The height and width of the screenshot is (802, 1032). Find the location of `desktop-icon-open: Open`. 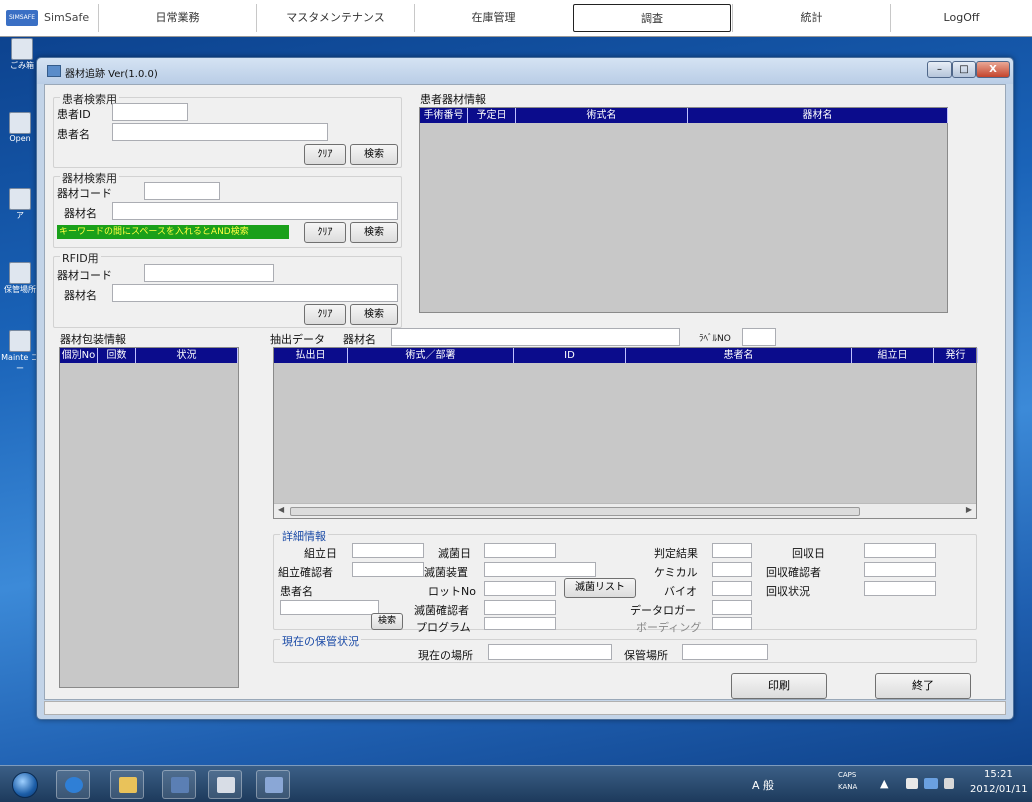

desktop-icon-open: Open is located at coordinates (20, 127).